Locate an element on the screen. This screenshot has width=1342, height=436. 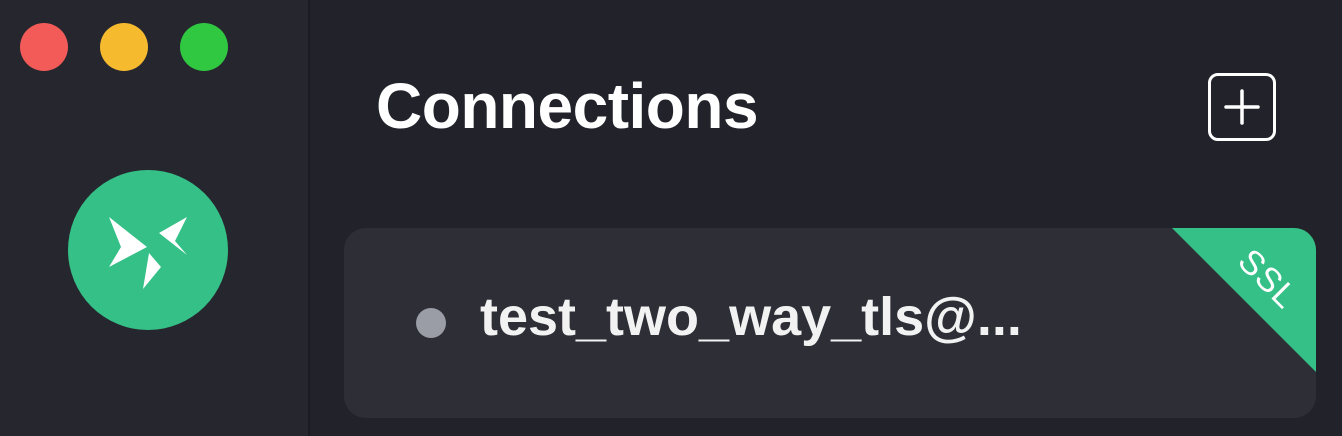
ssl-badge: SSL is located at coordinates (1244, 300).